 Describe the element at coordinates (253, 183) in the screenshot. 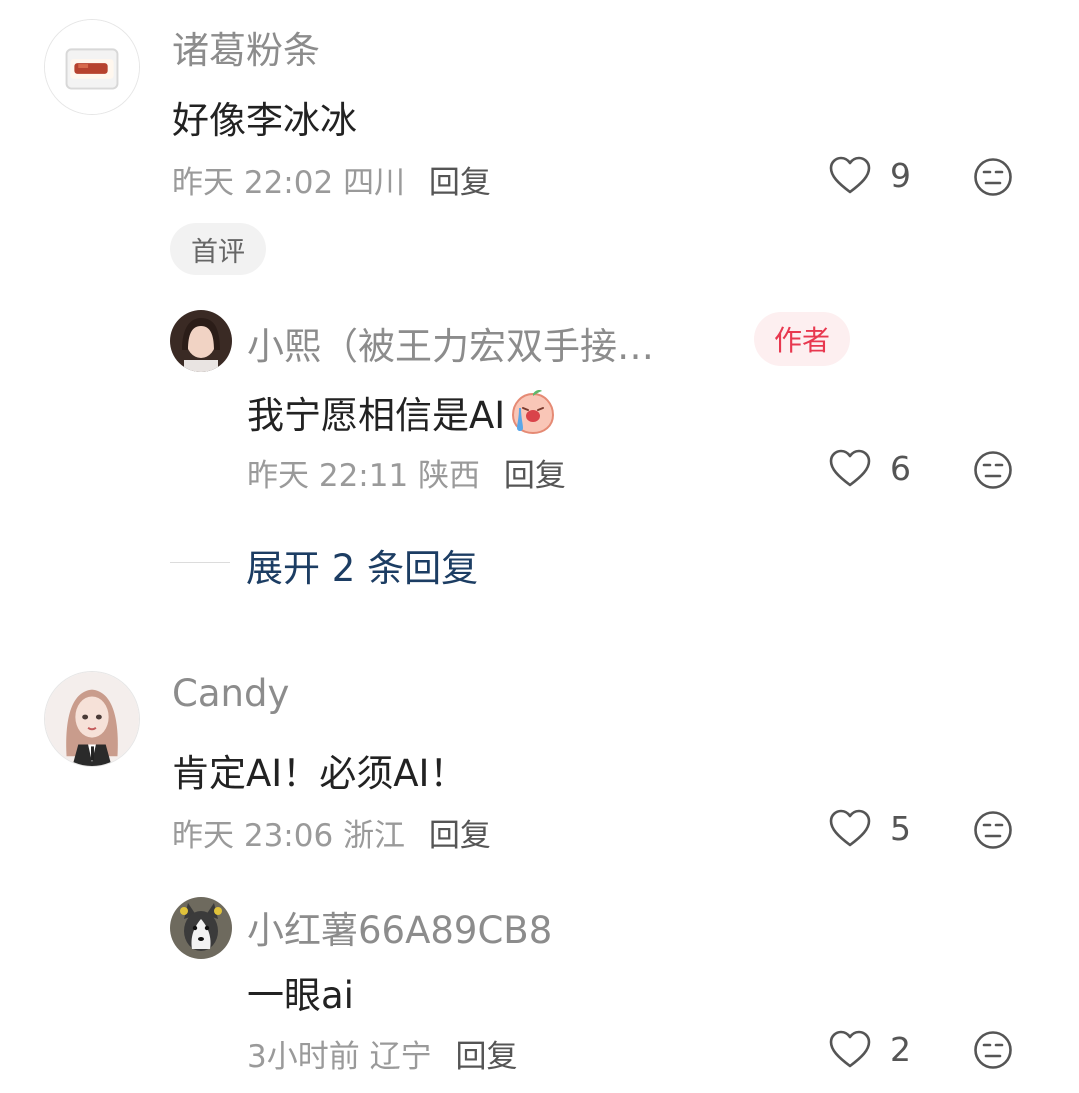

I see `comment-time: 昨天 22:02` at that location.